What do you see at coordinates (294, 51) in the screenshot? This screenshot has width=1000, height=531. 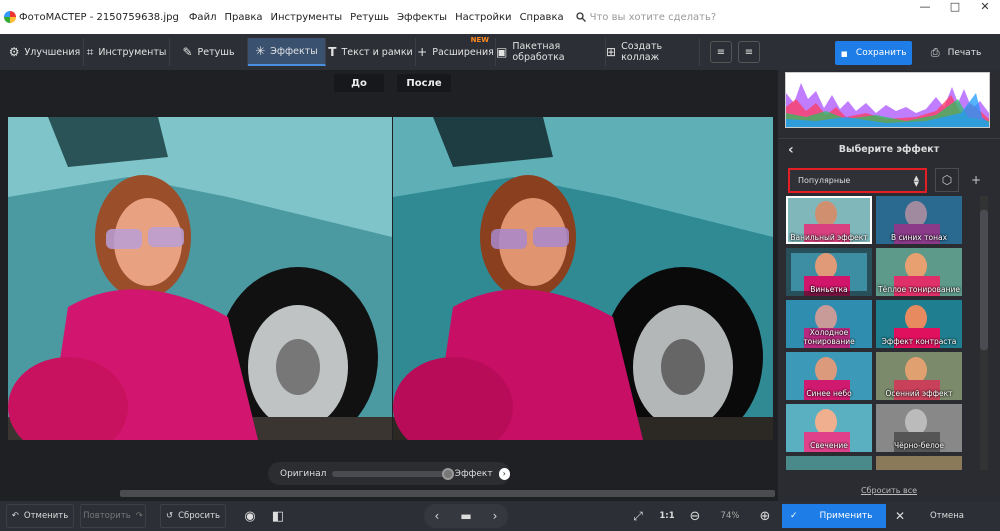 I see `tab-label: Эффекты` at bounding box center [294, 51].